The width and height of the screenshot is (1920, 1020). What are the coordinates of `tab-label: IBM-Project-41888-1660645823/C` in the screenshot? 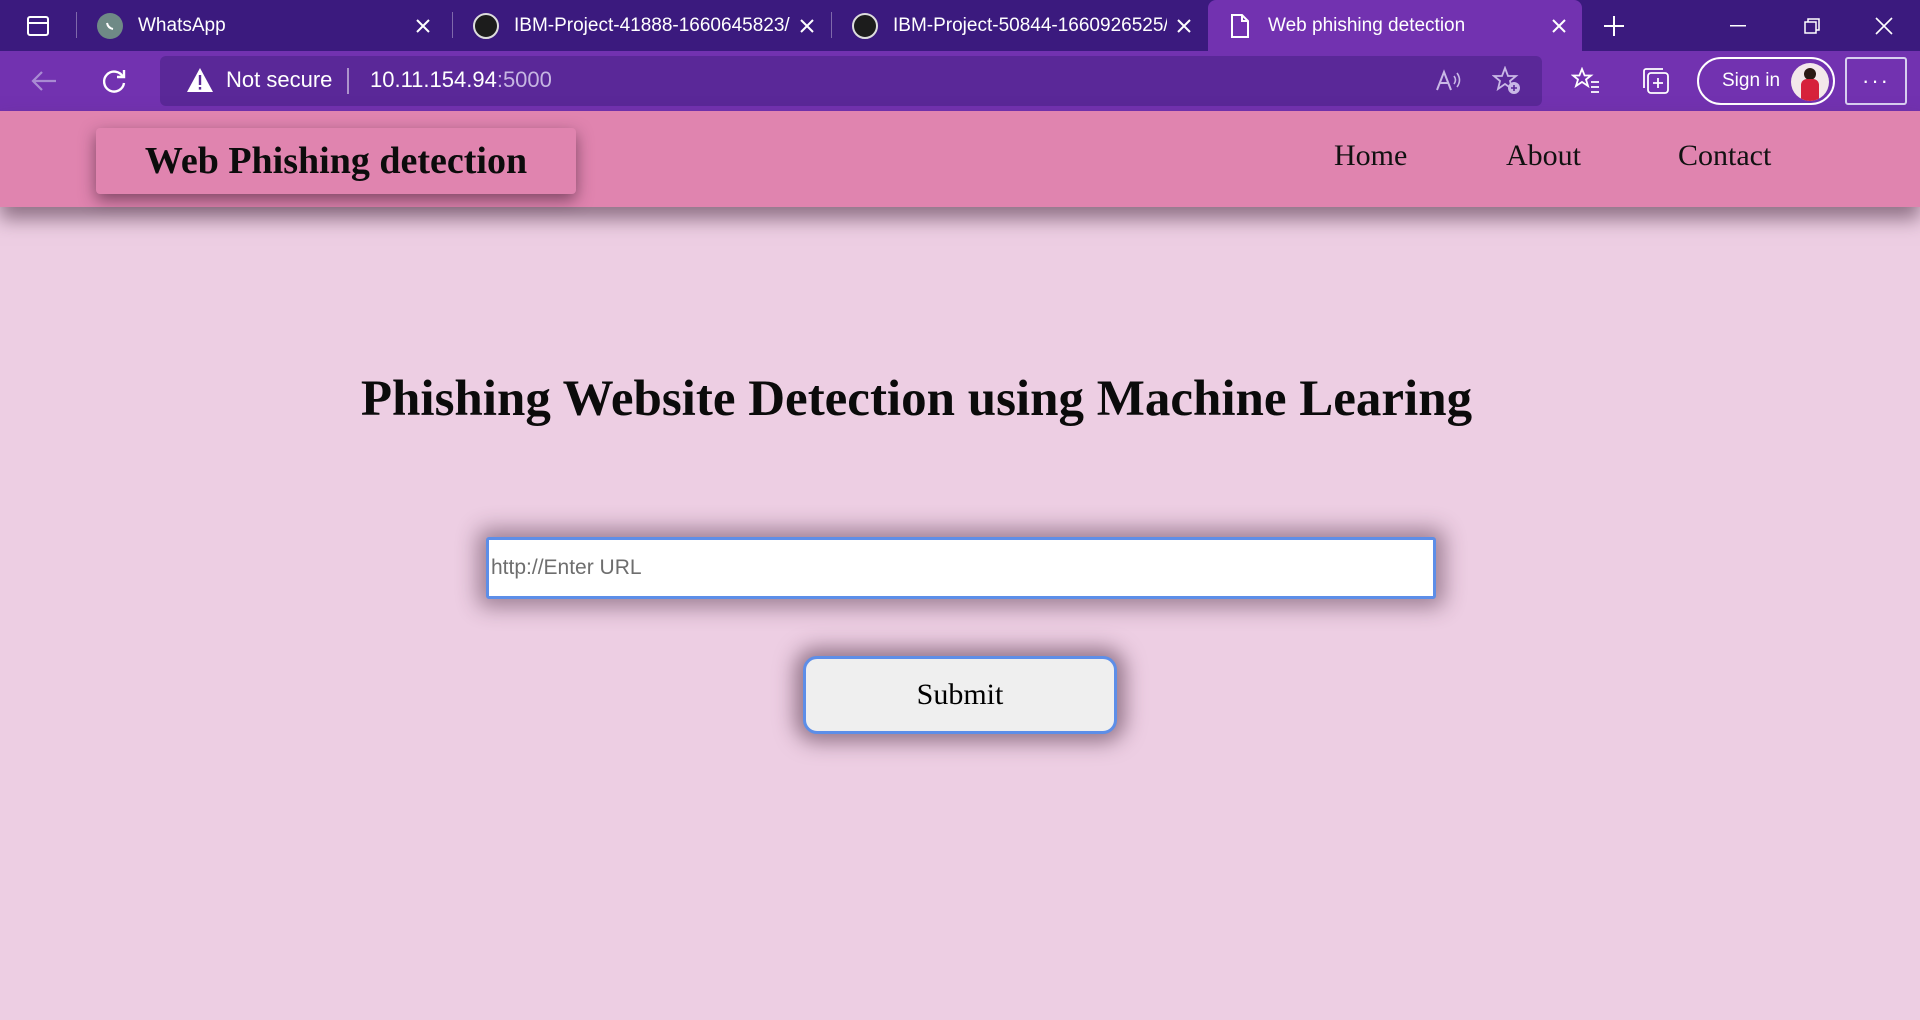 It's located at (652, 25).